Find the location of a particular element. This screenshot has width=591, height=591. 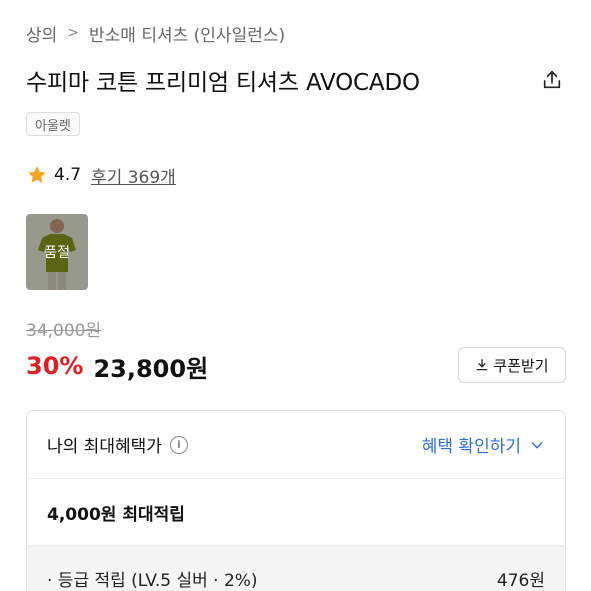

breadcrumb-category: 상의 is located at coordinates (41, 33).